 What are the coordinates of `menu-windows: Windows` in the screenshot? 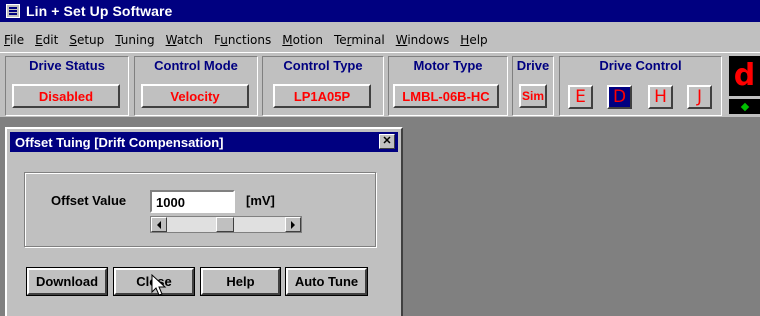 It's located at (423, 40).